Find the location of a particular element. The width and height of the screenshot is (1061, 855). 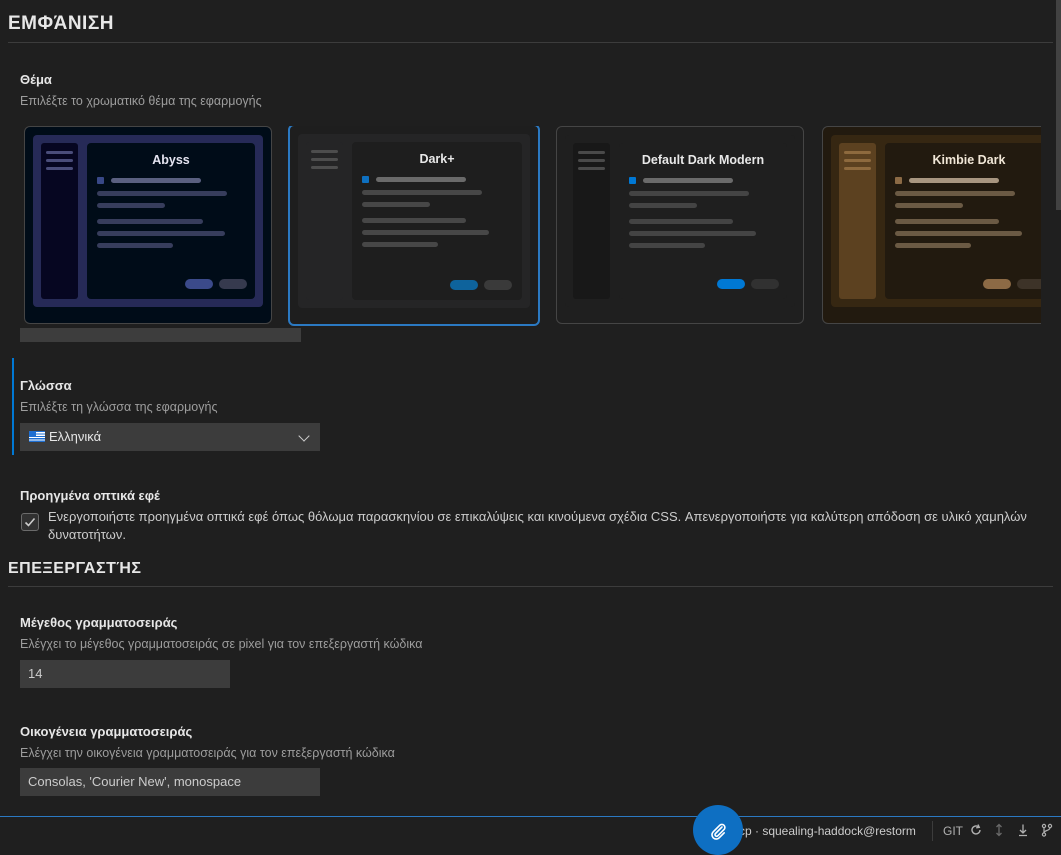

theme-card-abyss: Abyss is located at coordinates (148, 225).